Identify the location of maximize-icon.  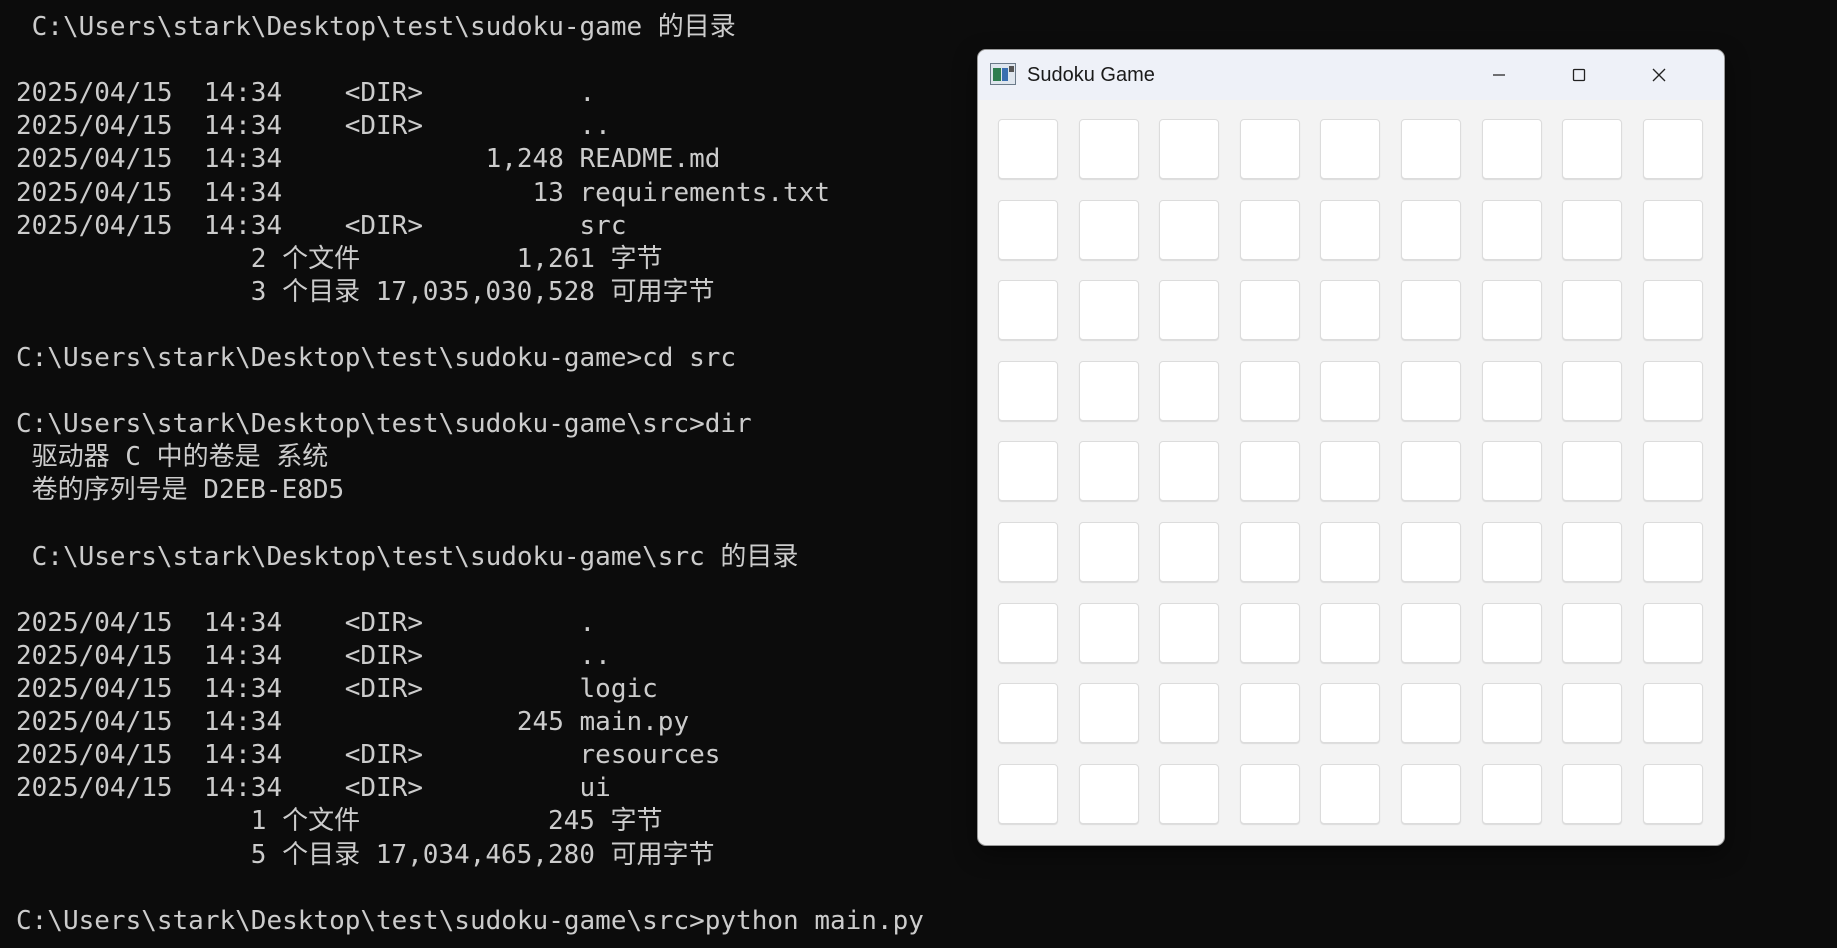
(1579, 75).